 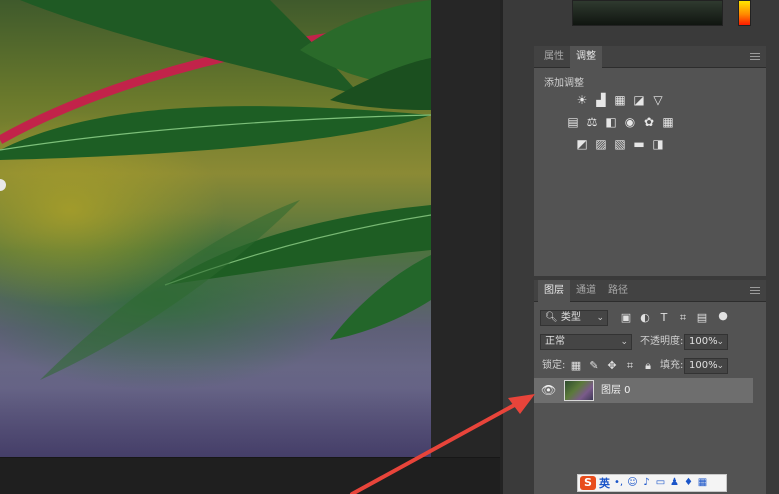 I want to click on invert-icon: ◩, so click(x=582, y=144).